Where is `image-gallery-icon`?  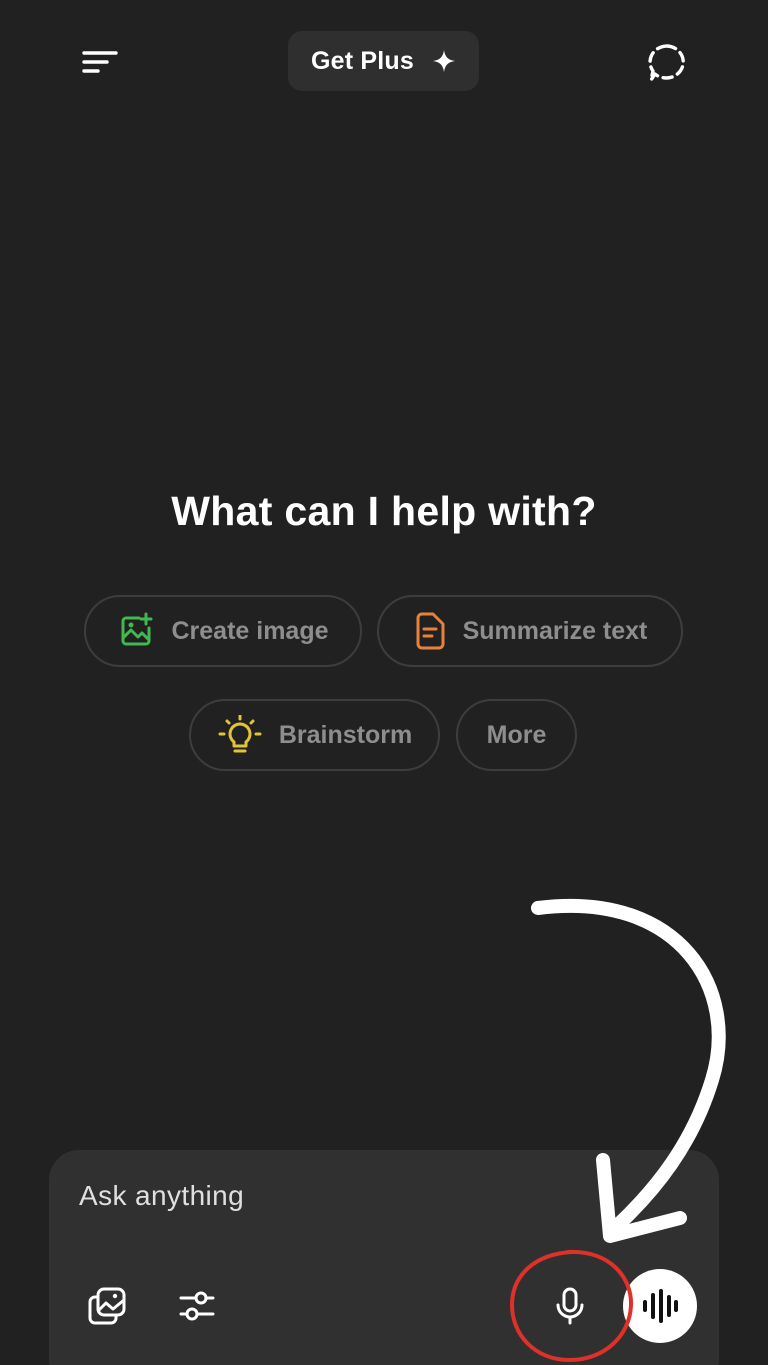 image-gallery-icon is located at coordinates (107, 1306).